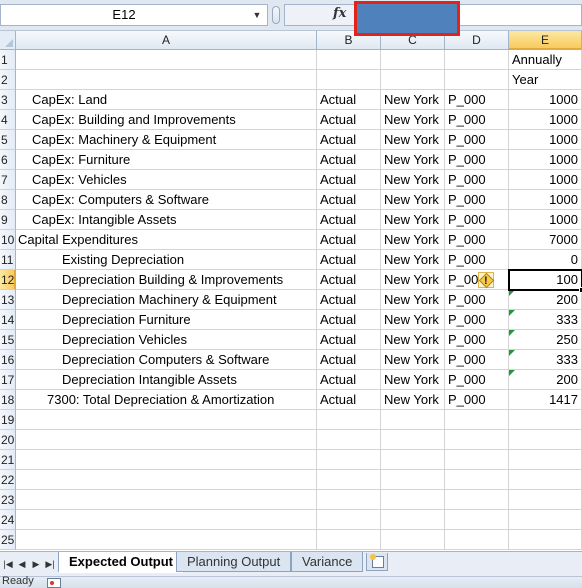 Image resolution: width=582 pixels, height=588 pixels. Describe the element at coordinates (349, 80) in the screenshot. I see `cell-b2` at that location.